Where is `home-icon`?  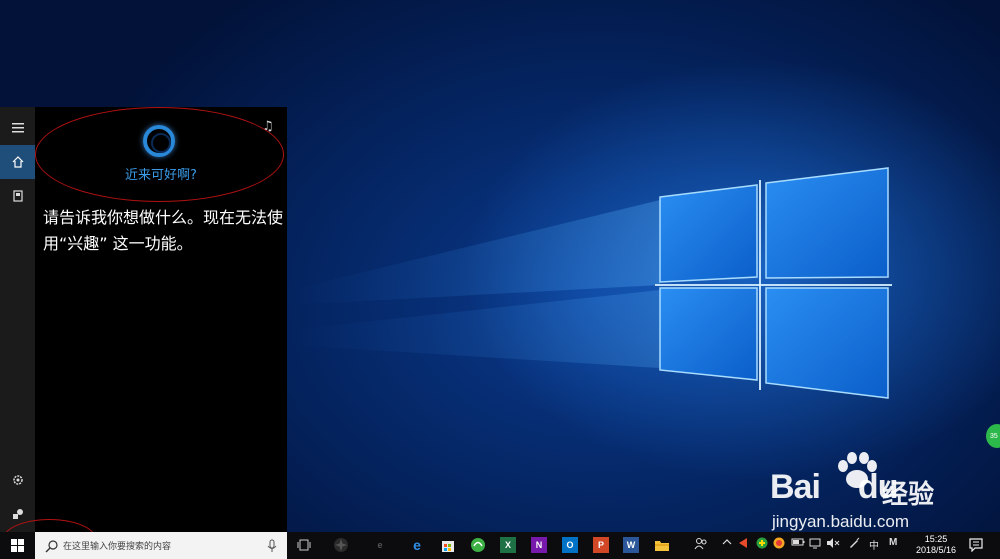 home-icon is located at coordinates (17, 162).